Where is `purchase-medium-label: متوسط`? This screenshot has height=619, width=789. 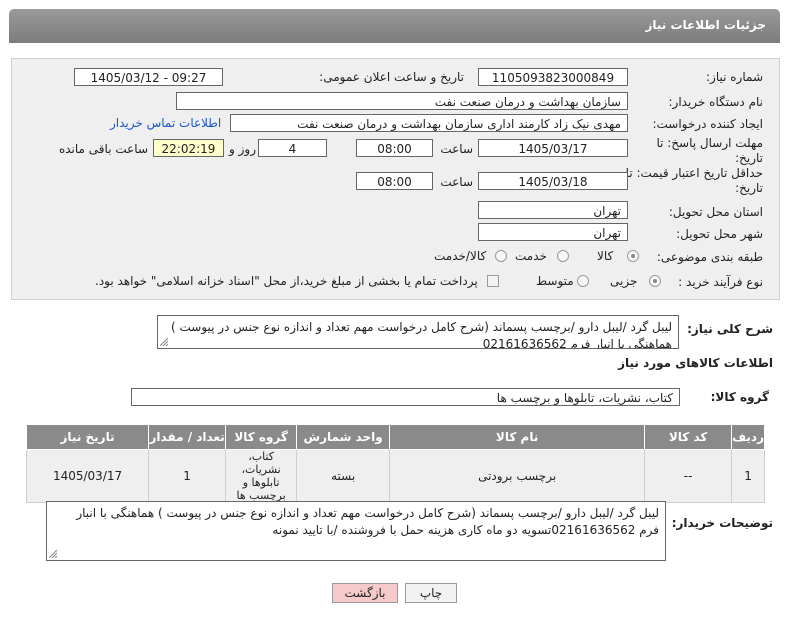
purchase-medium-label: متوسط is located at coordinates (555, 281).